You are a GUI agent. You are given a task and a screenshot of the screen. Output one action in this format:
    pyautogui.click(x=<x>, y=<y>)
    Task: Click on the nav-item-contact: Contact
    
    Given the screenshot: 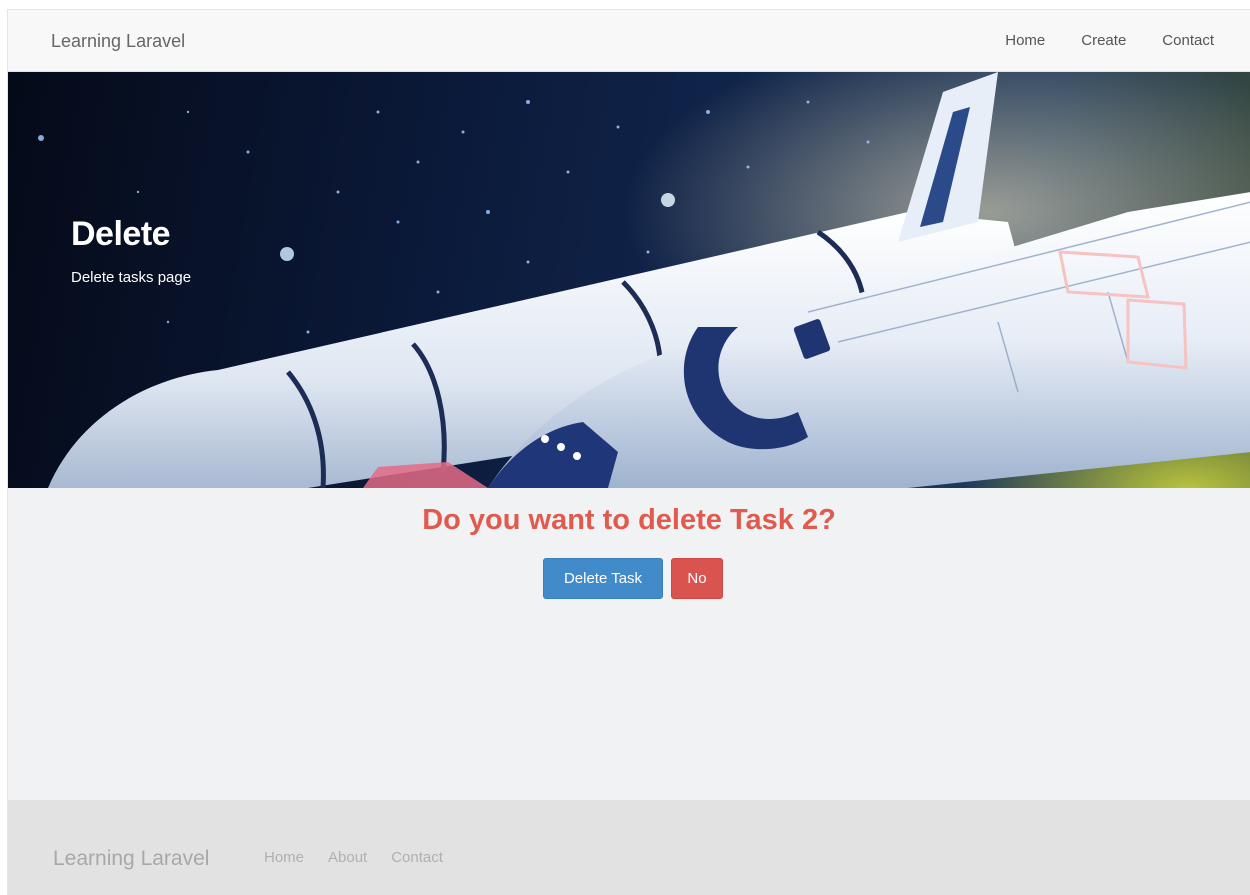 What is the action you would take?
    pyautogui.click(x=1188, y=41)
    